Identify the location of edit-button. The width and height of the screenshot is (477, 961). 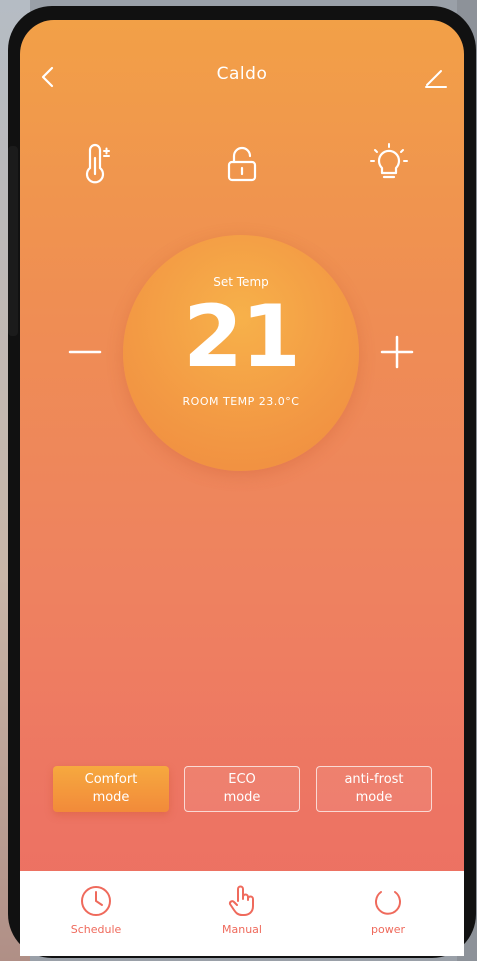
(435, 77).